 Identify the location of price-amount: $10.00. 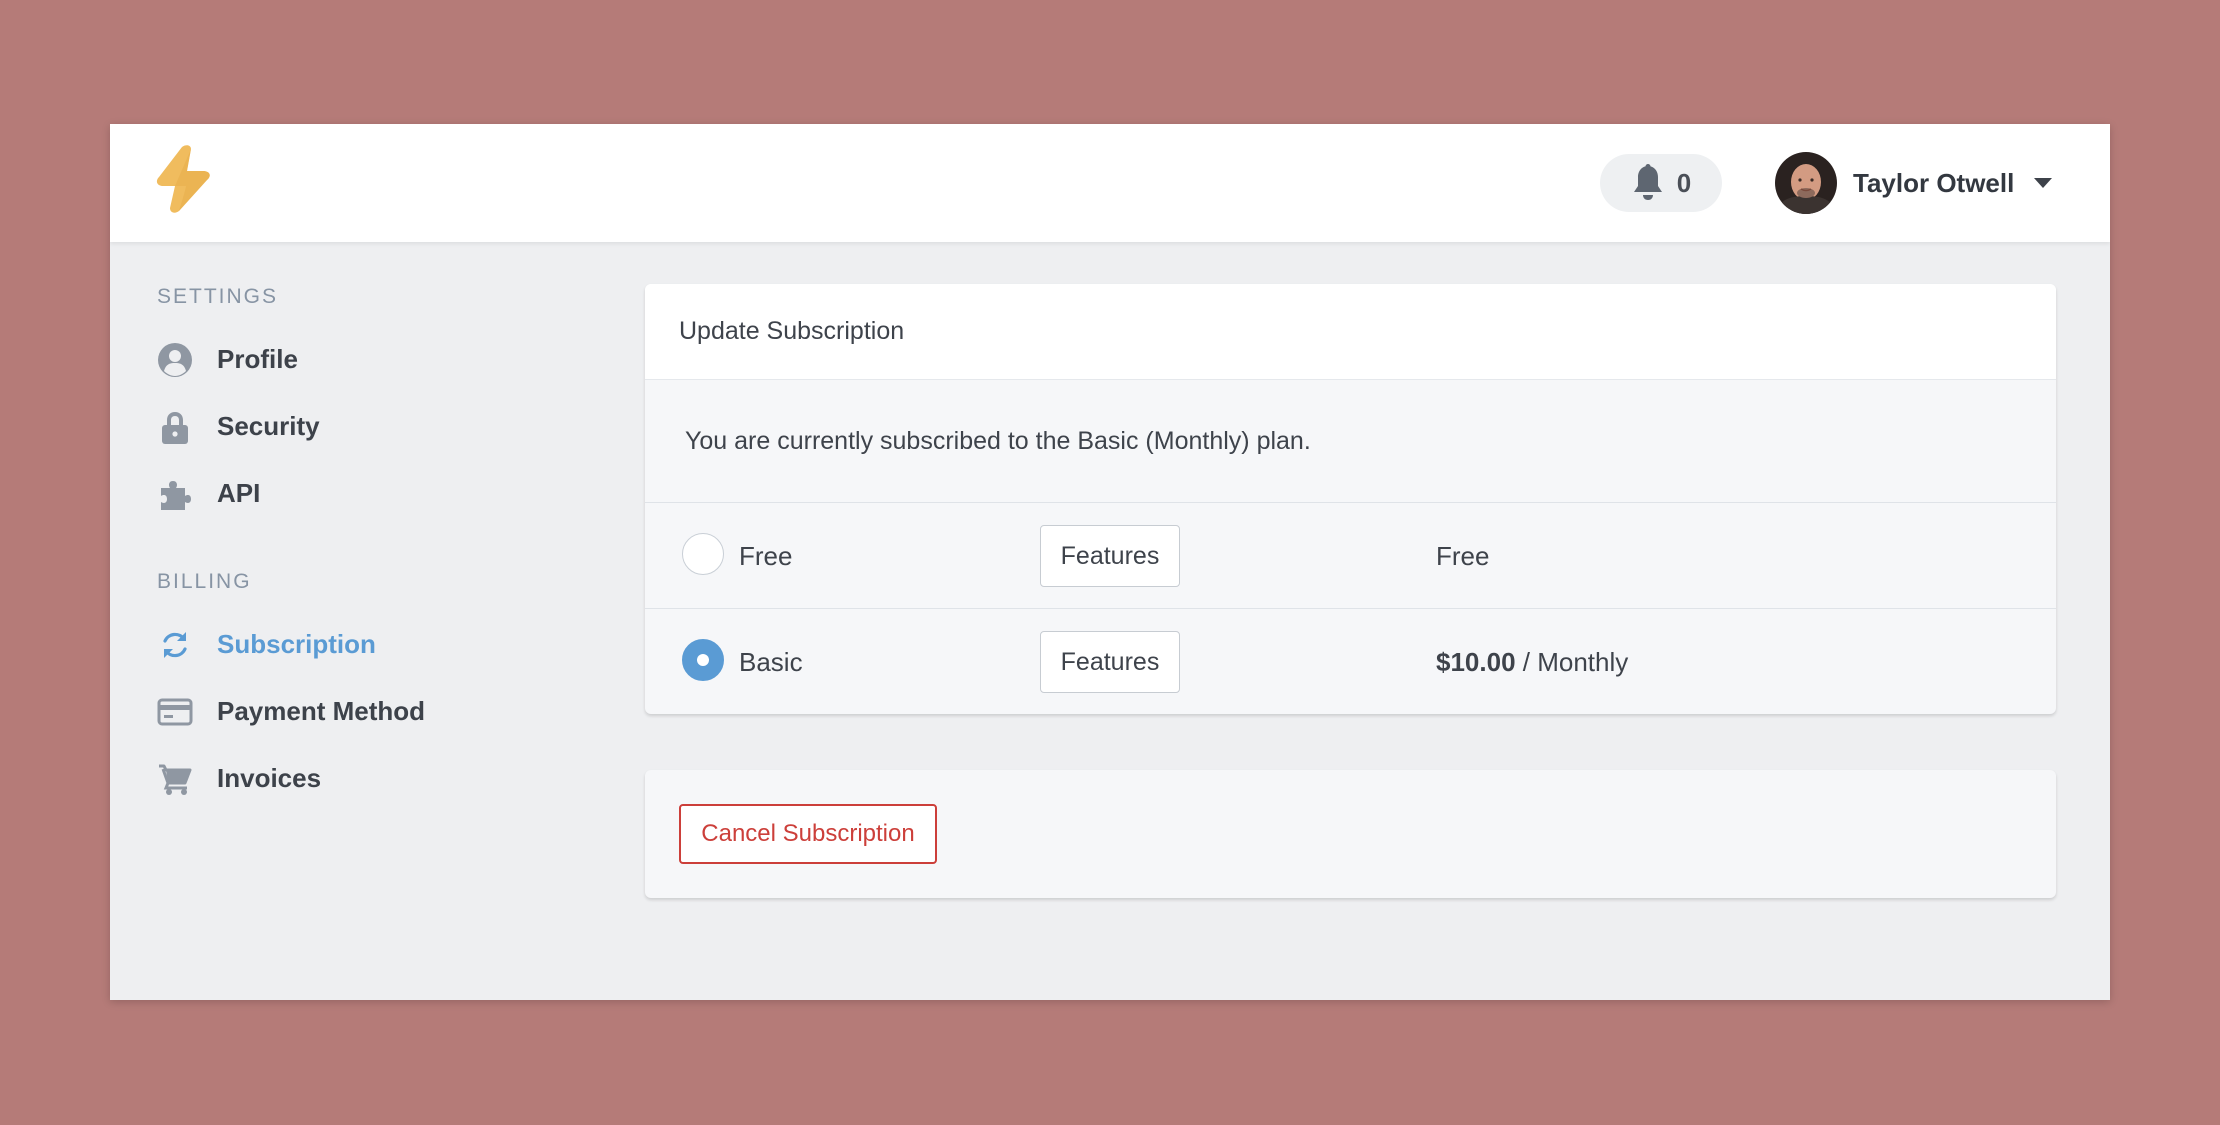
(1476, 662).